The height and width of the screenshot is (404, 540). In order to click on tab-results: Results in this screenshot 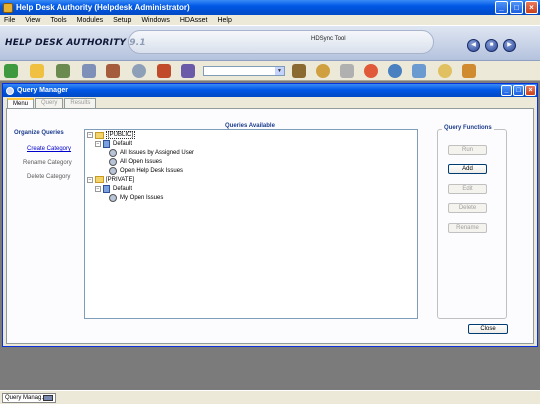, I will do `click(80, 103)`.